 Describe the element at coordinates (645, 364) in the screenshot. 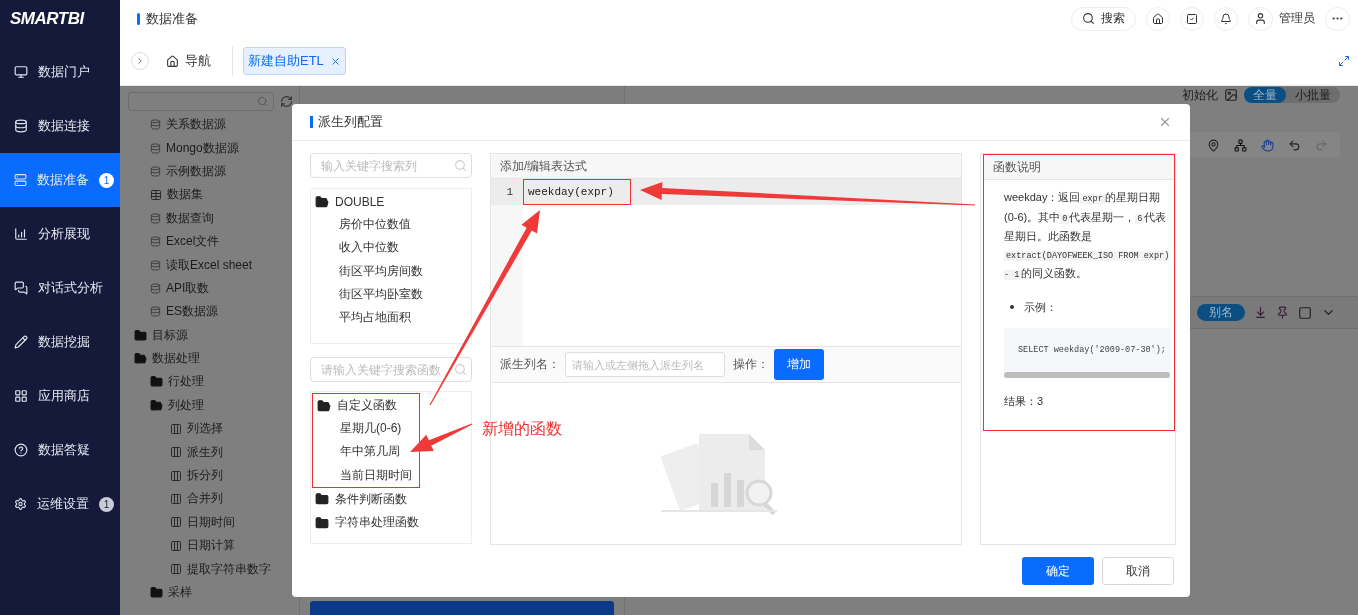

I see `name-input: 请输入或左侧拖入派生列名` at that location.